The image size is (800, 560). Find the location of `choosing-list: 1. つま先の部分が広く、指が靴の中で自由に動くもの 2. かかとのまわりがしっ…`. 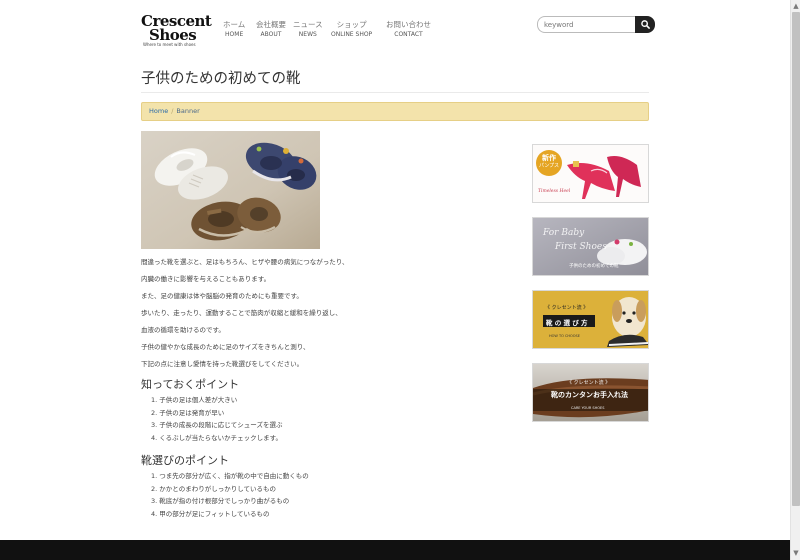

choosing-list: 1. つま先の部分が広く、指が靴の中で自由に動くもの 2. かかとのまわりがしっ… is located at coordinates (230, 495).